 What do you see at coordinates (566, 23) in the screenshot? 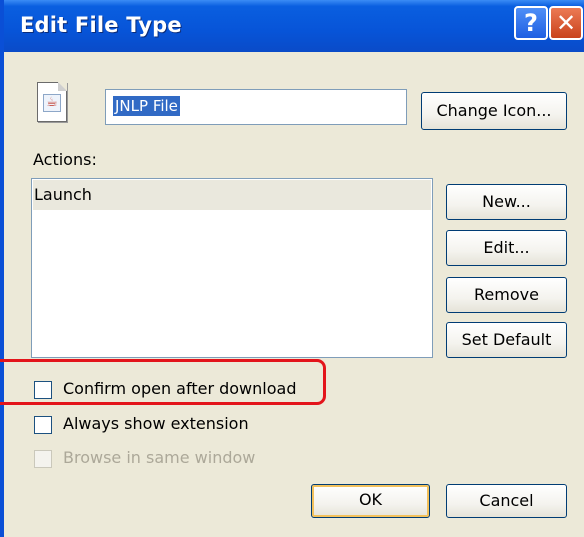
I see `close-button: ✕` at bounding box center [566, 23].